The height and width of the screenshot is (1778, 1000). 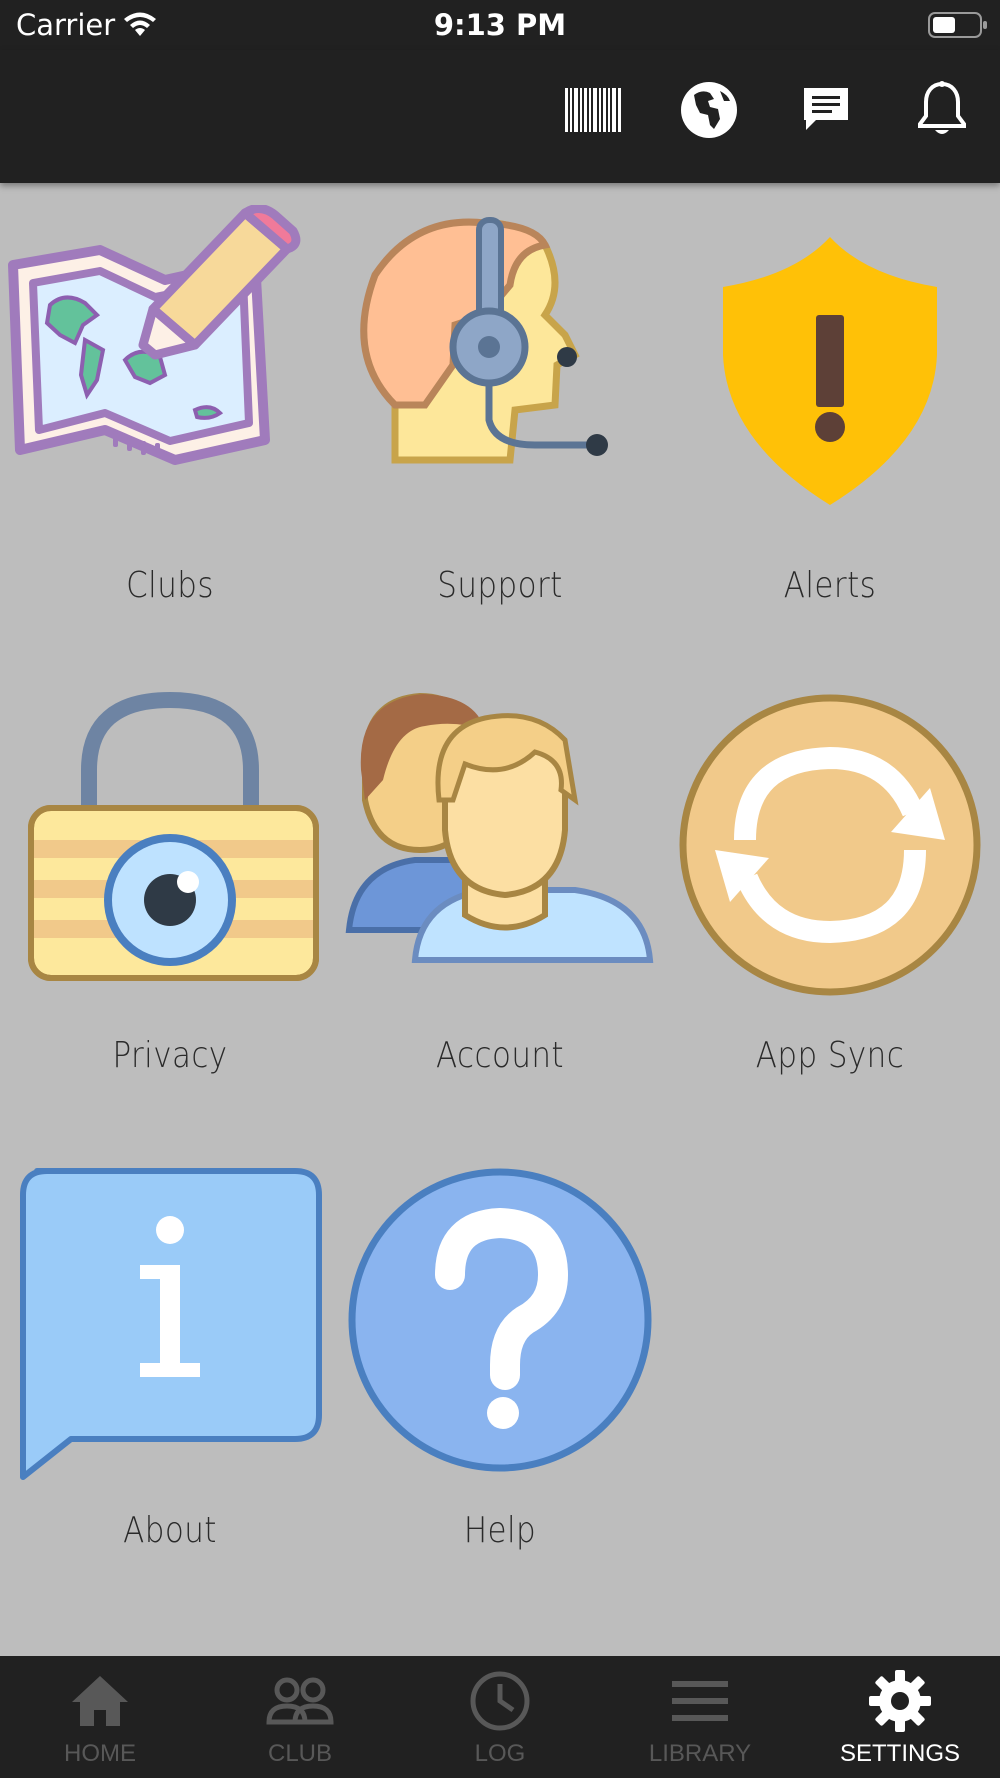 I want to click on home-icon, so click(x=100, y=1701).